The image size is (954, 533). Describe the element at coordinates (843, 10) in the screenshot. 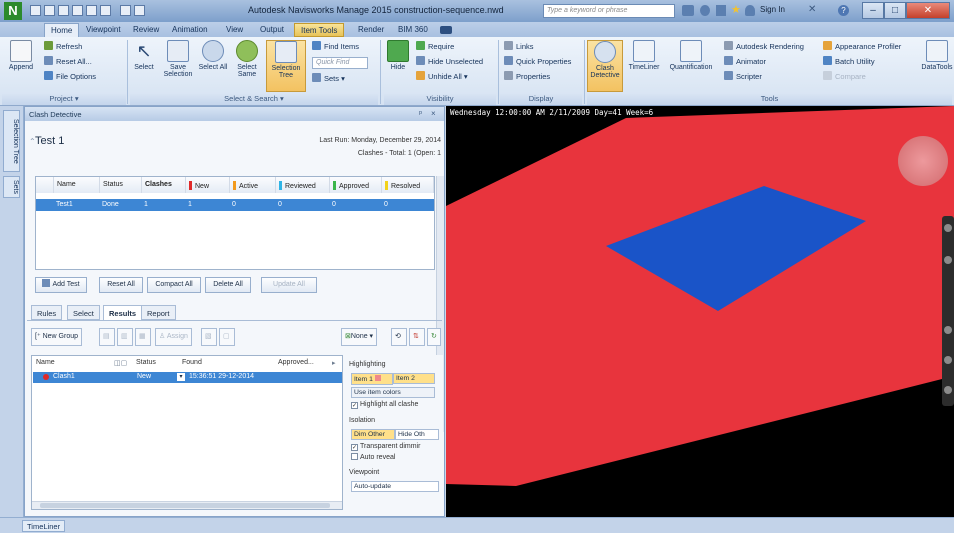

I see `help-icon: ?` at that location.